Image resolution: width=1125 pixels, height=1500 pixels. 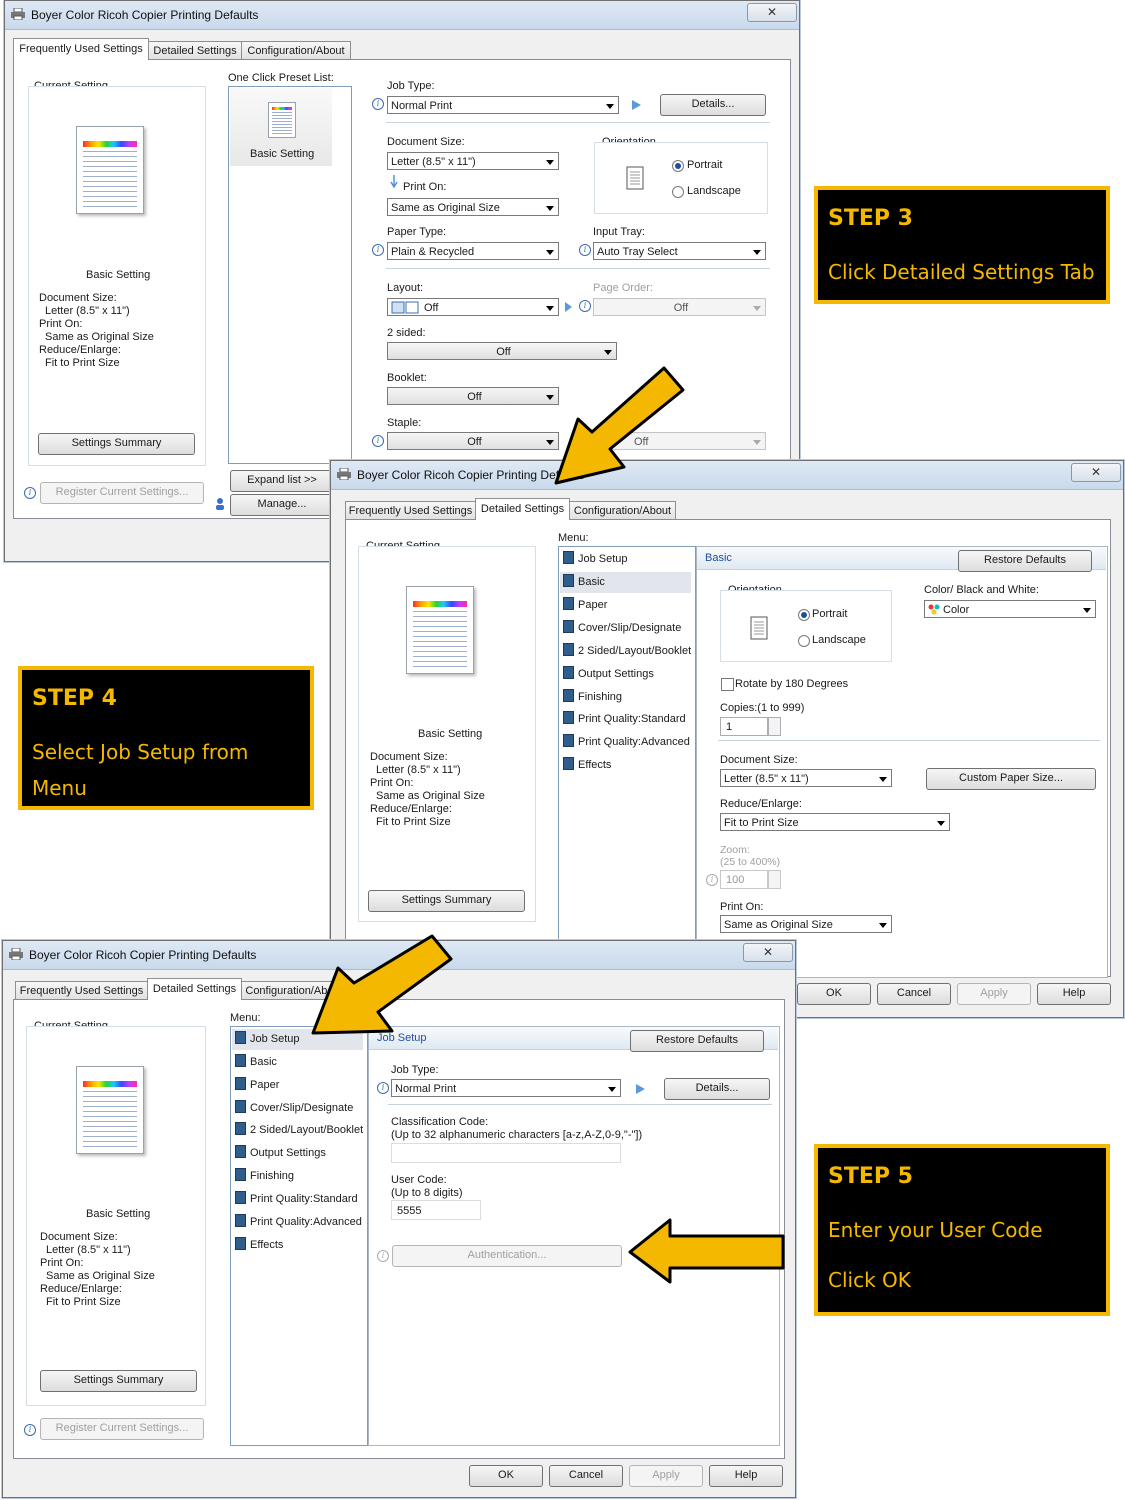 What do you see at coordinates (81, 49) in the screenshot?
I see `tab-frequently-used: Frequently Used Settings` at bounding box center [81, 49].